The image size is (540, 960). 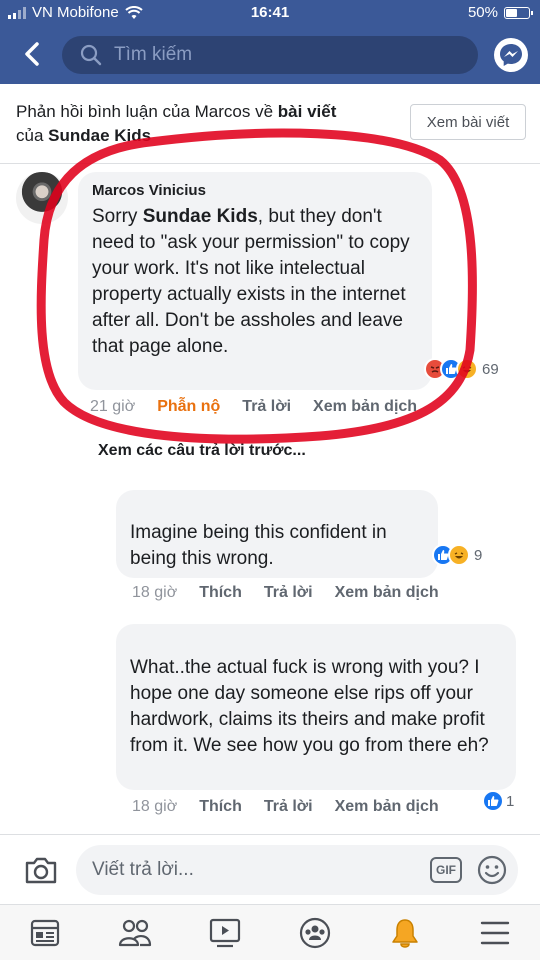 I want to click on post-link: bài viết, so click(x=307, y=111).